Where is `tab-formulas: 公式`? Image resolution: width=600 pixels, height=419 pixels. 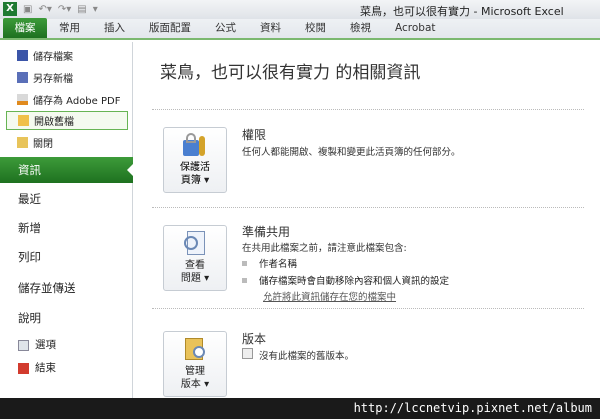 tab-formulas: 公式 is located at coordinates (225, 28).